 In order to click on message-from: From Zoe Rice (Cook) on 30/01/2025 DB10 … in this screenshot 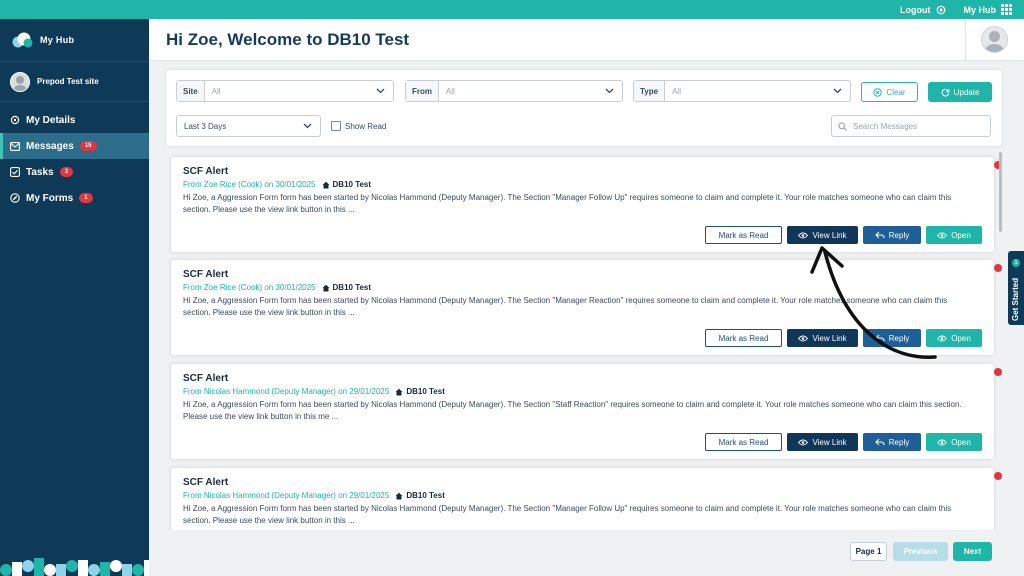, I will do `click(277, 287)`.